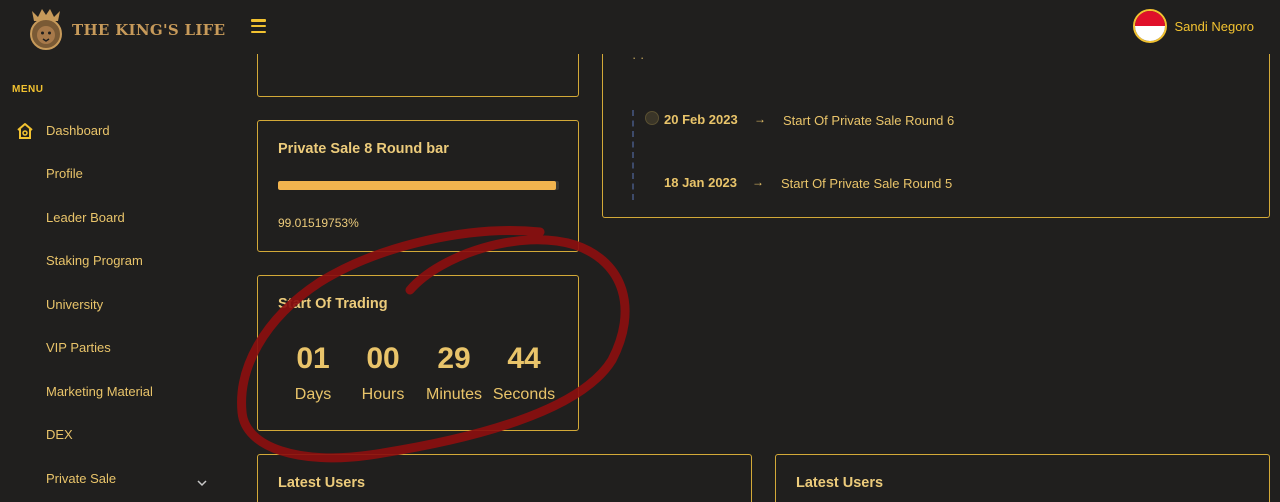  I want to click on sidebar-item-private-sale: Private Sale, so click(81, 478).